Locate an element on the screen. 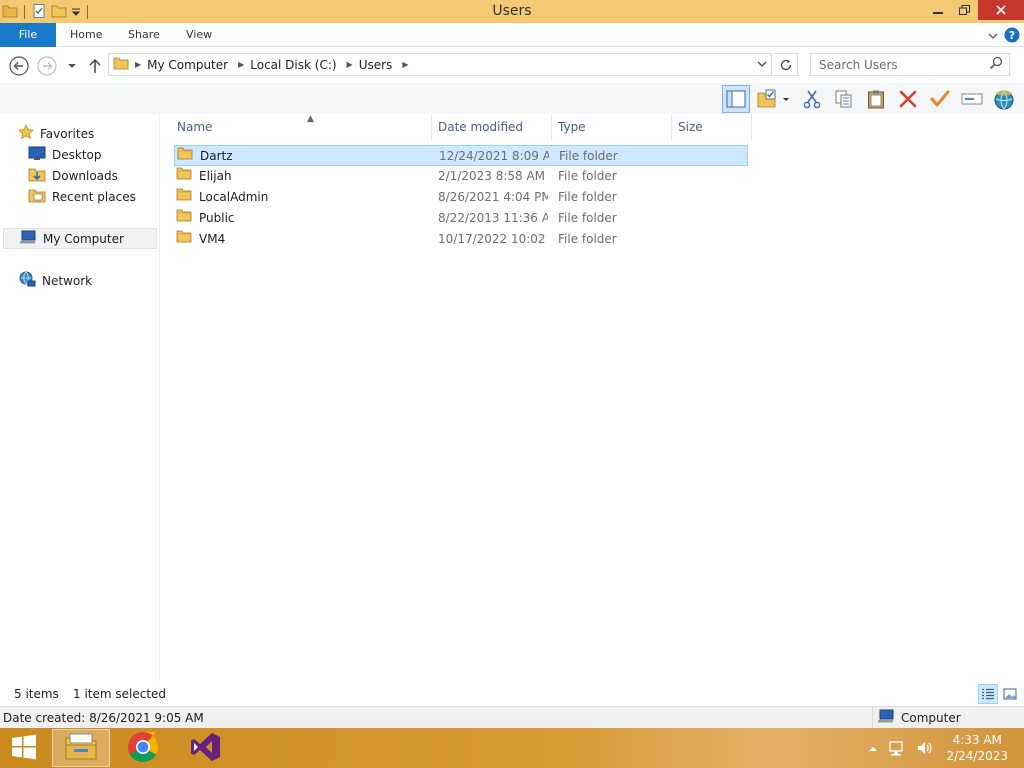 The height and width of the screenshot is (768, 1024). restore-button is located at coordinates (964, 10).